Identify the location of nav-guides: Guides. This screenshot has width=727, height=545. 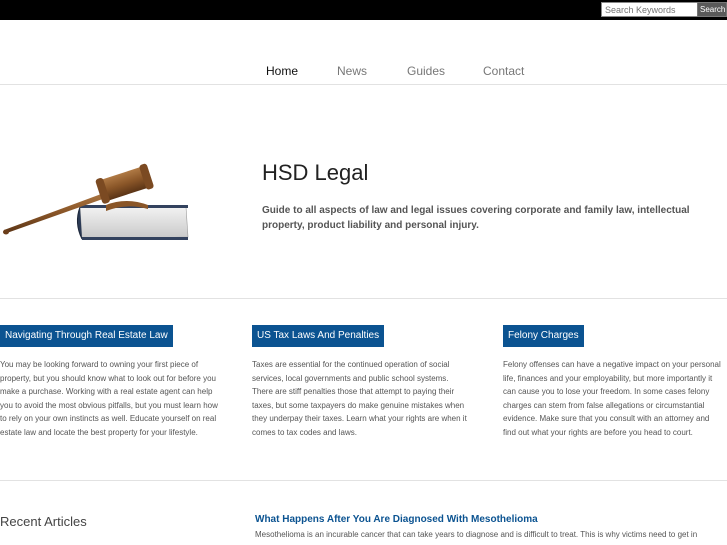
(426, 71).